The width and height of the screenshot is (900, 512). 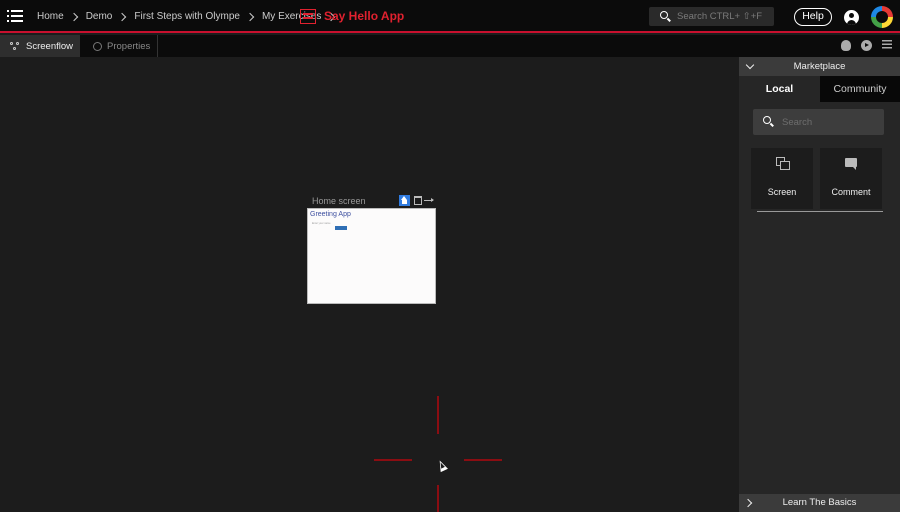 I want to click on tab-local: Local, so click(x=779, y=89).